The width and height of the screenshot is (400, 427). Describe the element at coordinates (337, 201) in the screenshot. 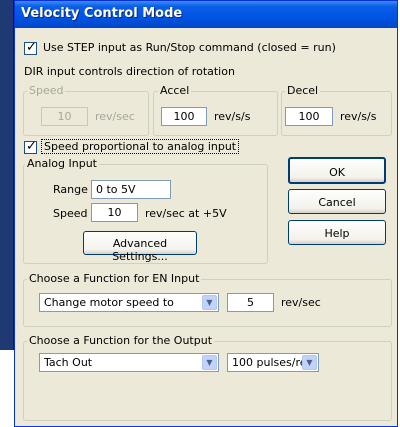

I see `cancel-button: Cancel` at that location.